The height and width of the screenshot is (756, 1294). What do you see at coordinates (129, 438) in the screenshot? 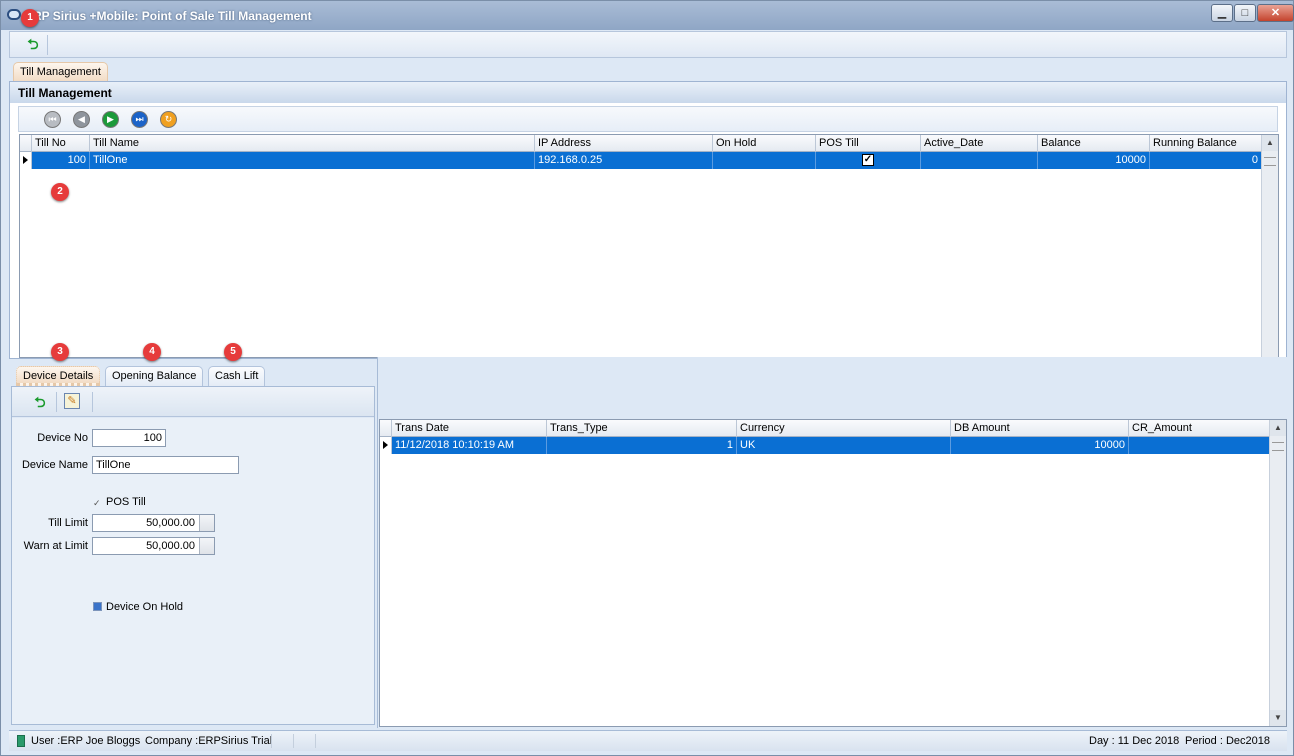
I see `device-no-field: 100` at bounding box center [129, 438].